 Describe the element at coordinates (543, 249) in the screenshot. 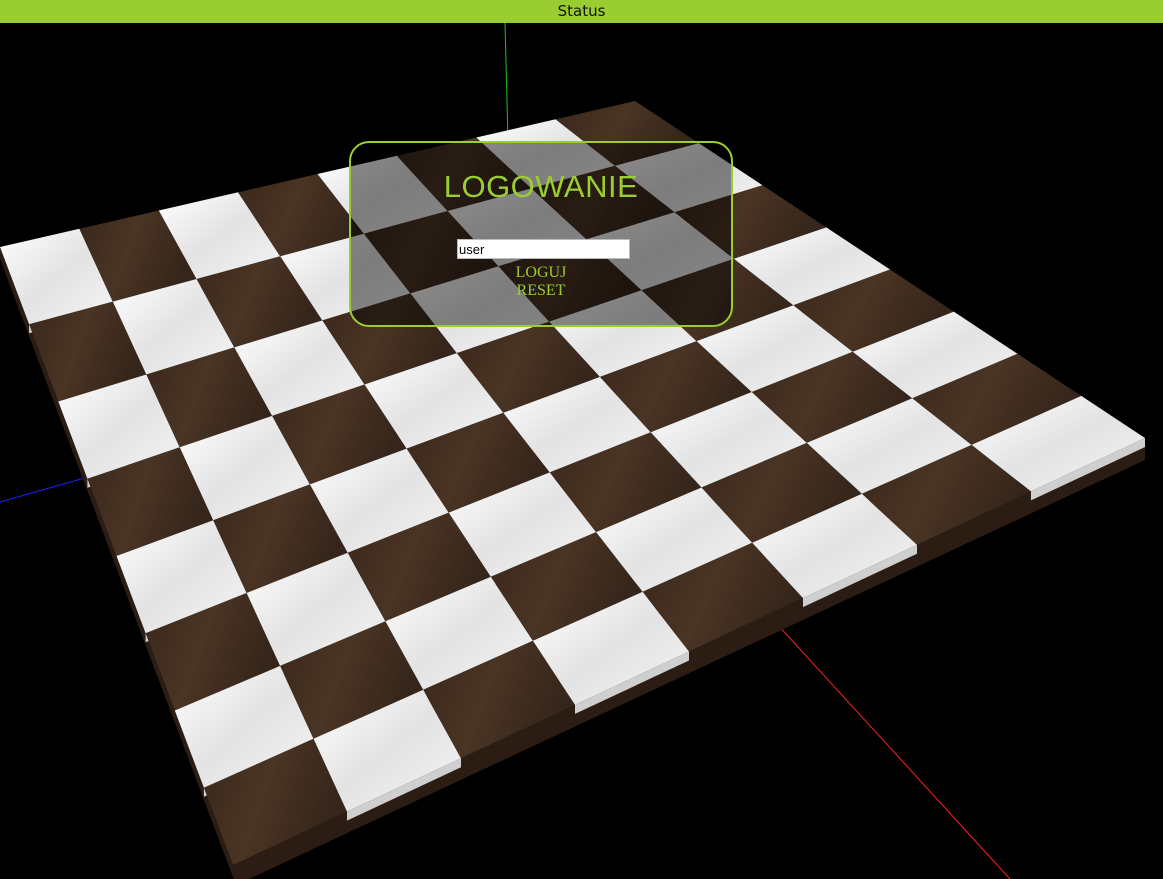

I see `username-input` at that location.